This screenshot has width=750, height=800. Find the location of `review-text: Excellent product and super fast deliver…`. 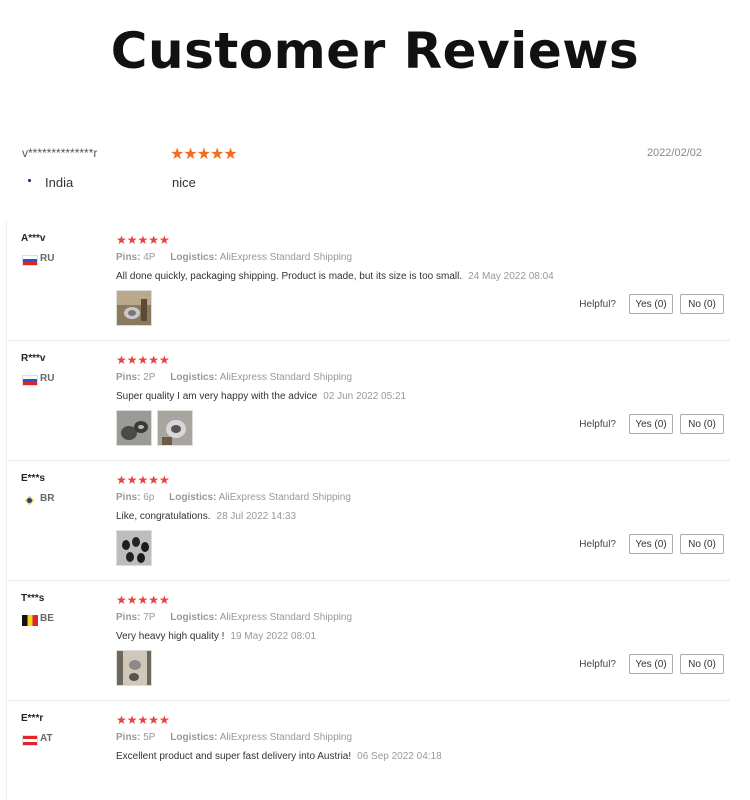

review-text: Excellent product and super fast deliver… is located at coordinates (234, 756).